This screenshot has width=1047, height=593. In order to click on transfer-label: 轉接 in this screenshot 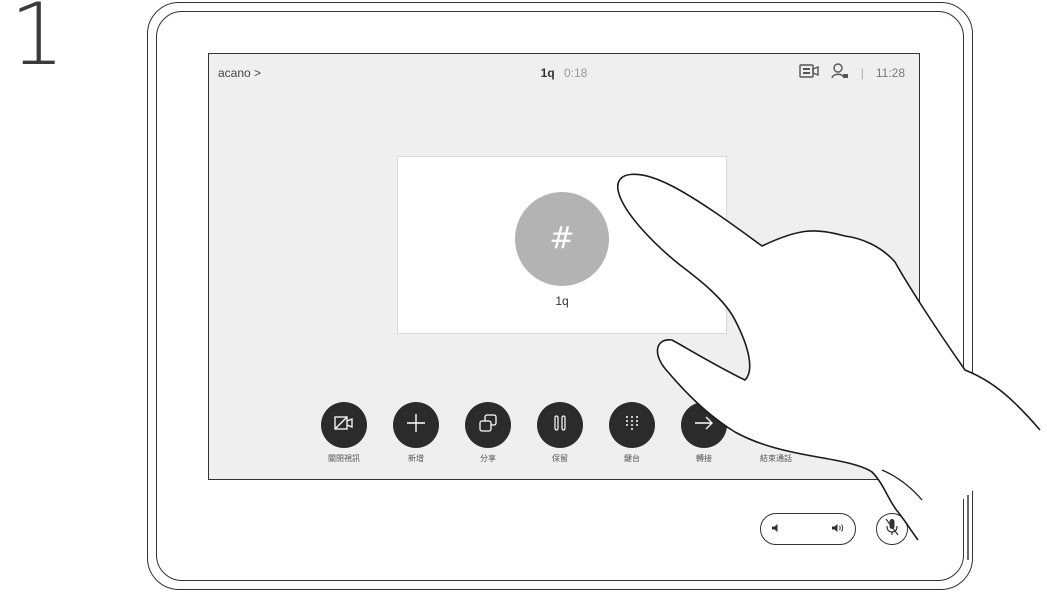, I will do `click(704, 458)`.